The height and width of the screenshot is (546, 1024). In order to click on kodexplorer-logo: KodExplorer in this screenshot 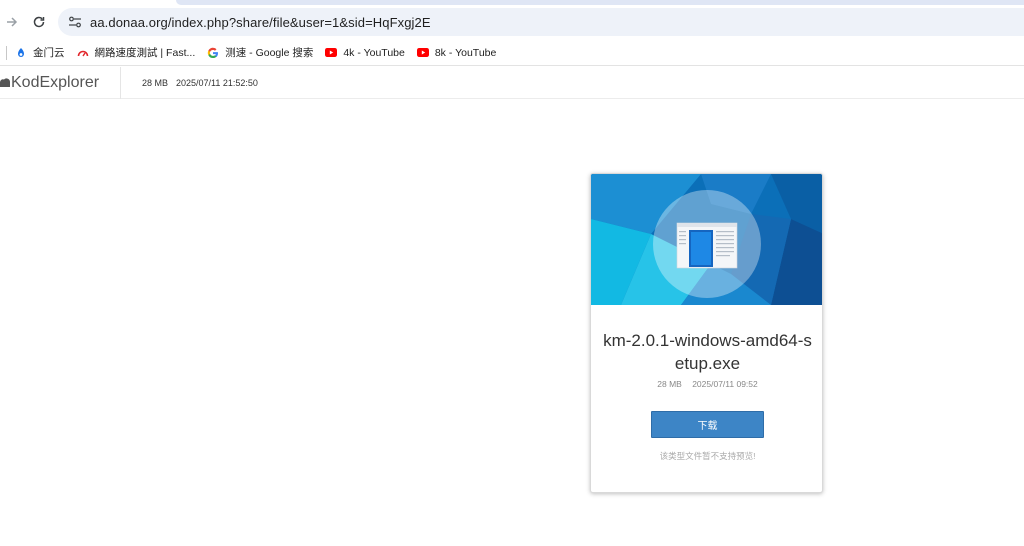, I will do `click(60, 82)`.